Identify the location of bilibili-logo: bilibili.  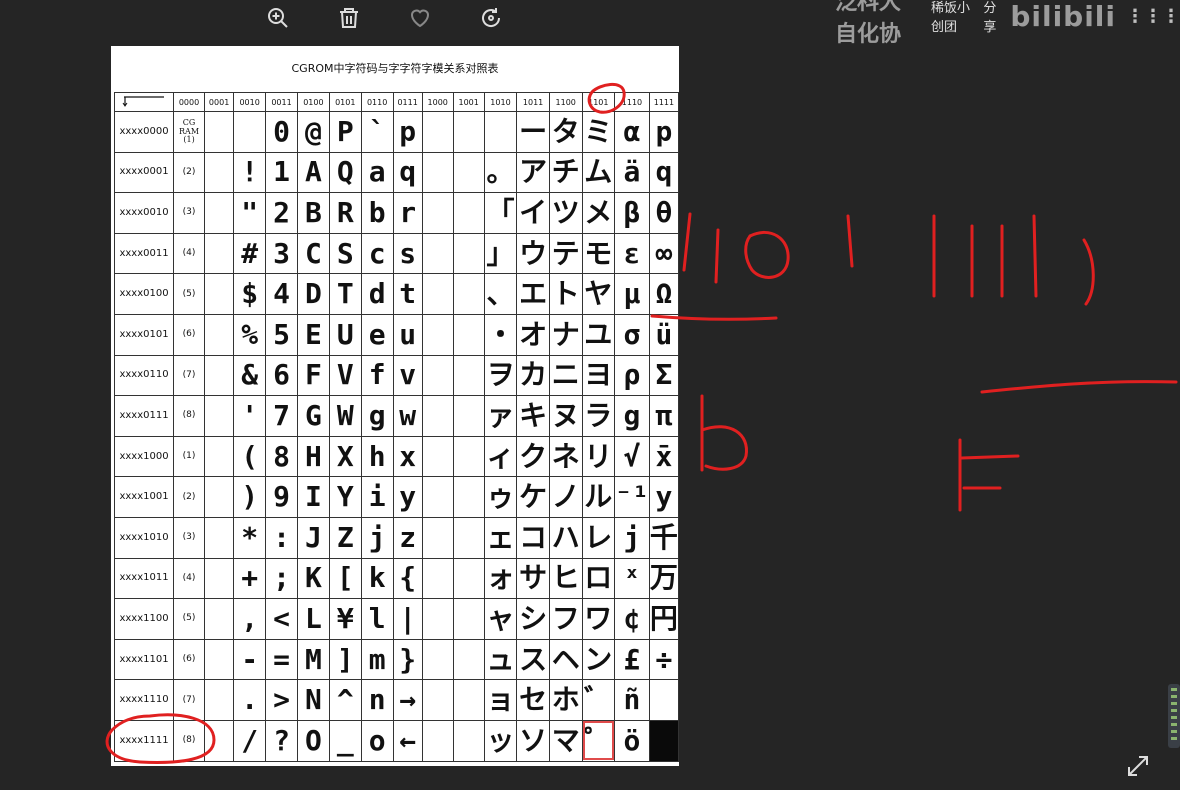
(1063, 16).